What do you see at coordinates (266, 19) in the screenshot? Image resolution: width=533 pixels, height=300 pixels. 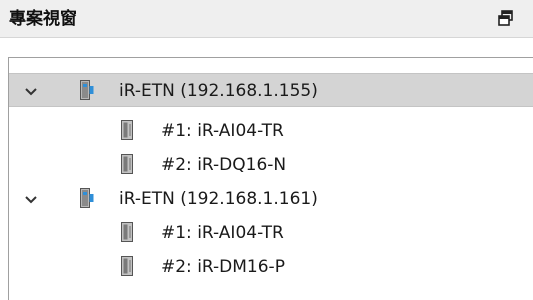 I see `panel-header: 專案視窗` at bounding box center [266, 19].